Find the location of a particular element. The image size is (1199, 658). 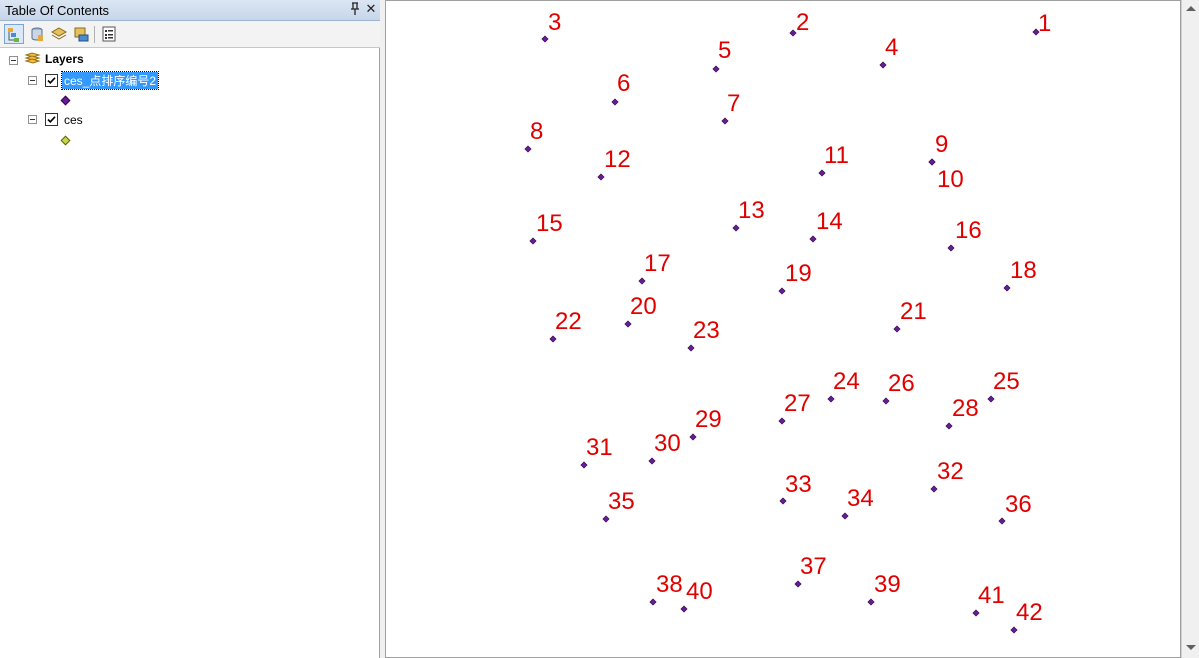

map-point-label: 32 is located at coordinates (950, 471).